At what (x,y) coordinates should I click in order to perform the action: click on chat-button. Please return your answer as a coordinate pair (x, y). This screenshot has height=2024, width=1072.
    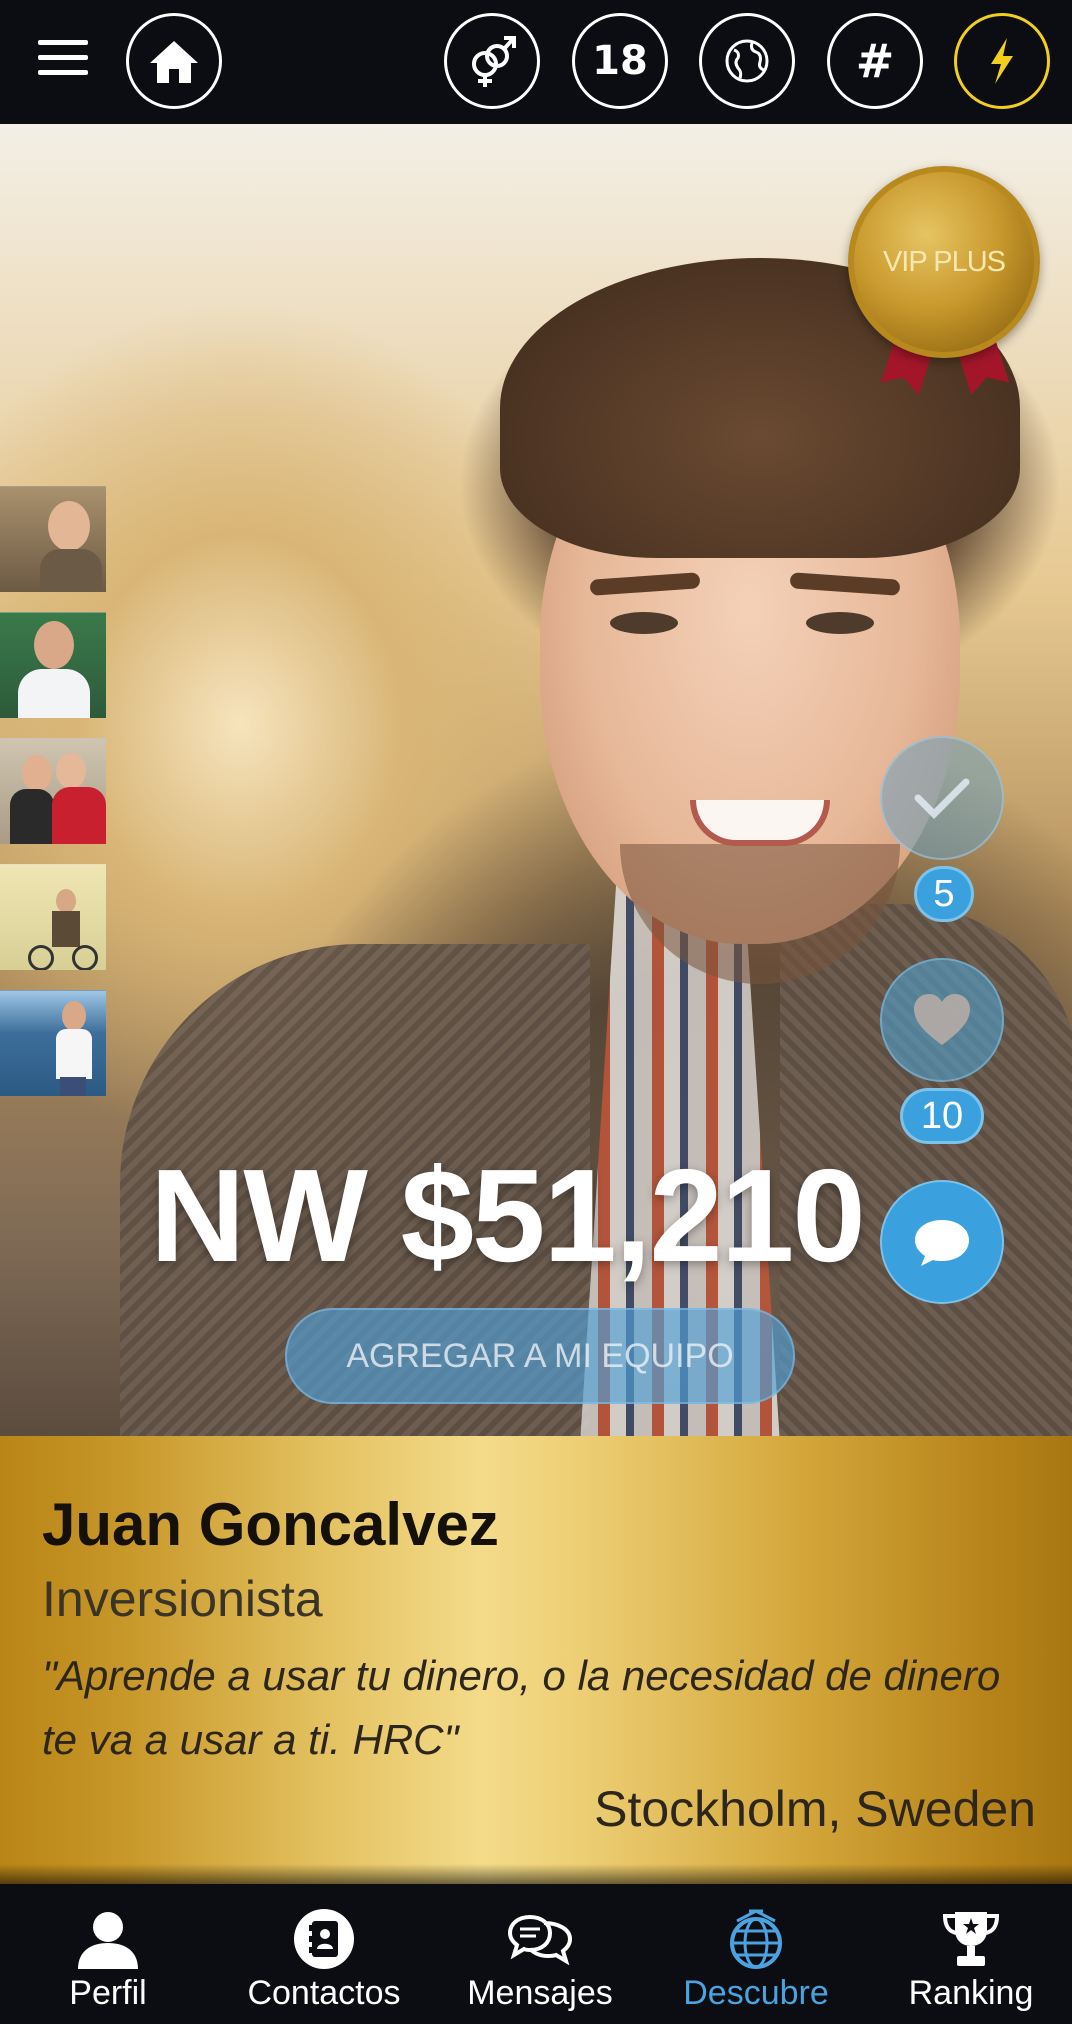
    Looking at the image, I should click on (942, 1242).